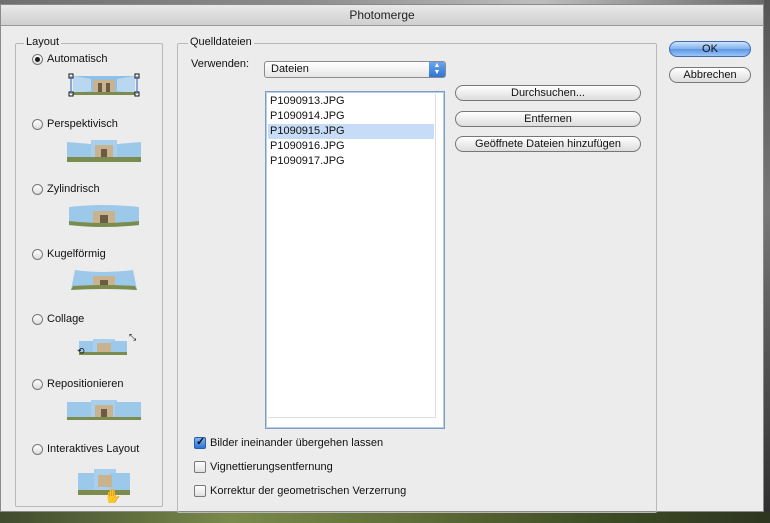 The height and width of the screenshot is (523, 770). I want to click on list-item: P1090914.JPG, so click(351, 116).